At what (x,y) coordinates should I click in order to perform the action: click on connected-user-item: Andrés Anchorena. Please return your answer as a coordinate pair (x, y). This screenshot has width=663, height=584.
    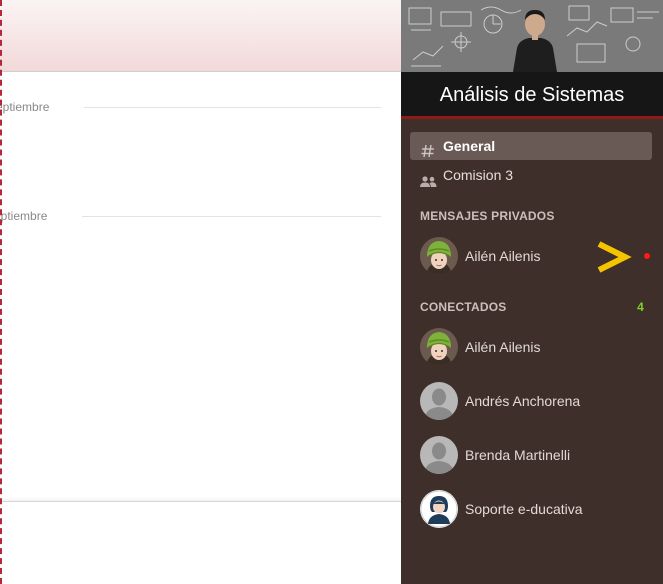
    Looking at the image, I should click on (535, 401).